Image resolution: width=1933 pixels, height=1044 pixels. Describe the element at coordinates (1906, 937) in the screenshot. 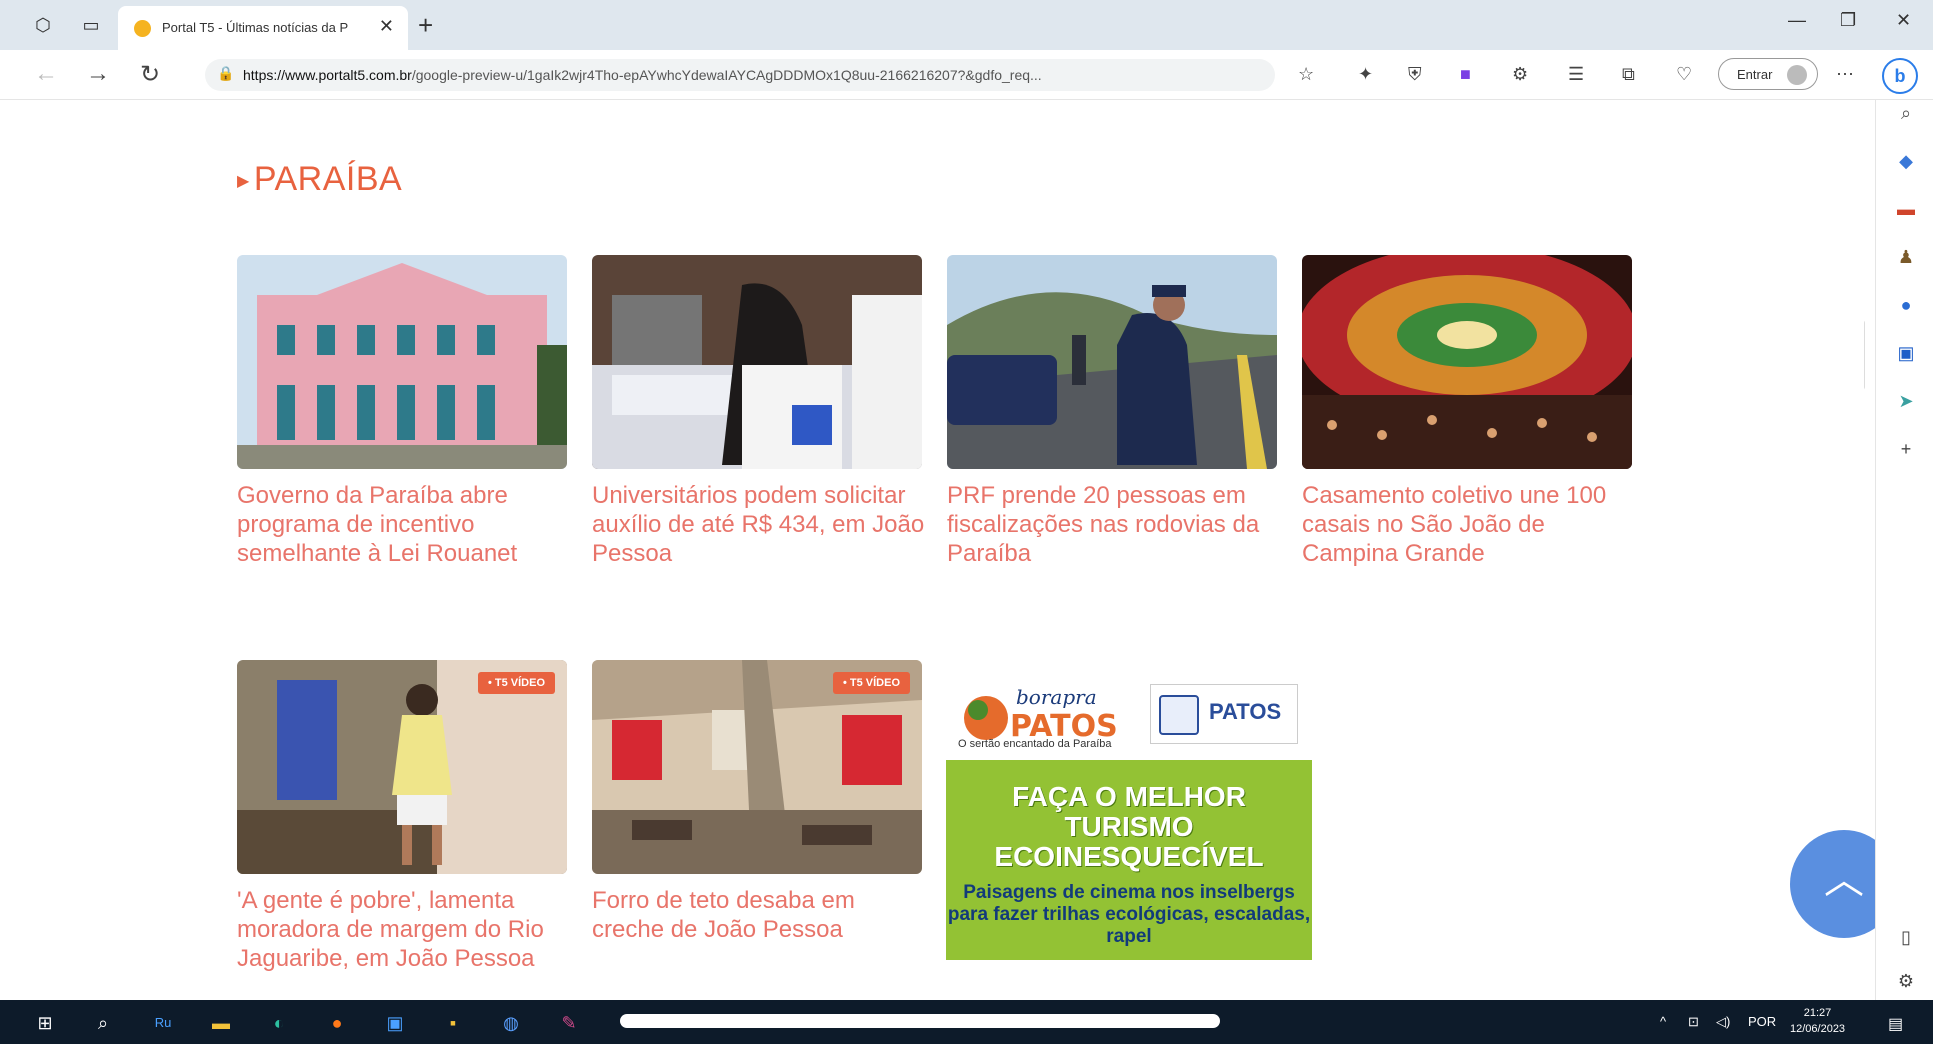

I see `sidebar-panel-icon: ▯` at that location.